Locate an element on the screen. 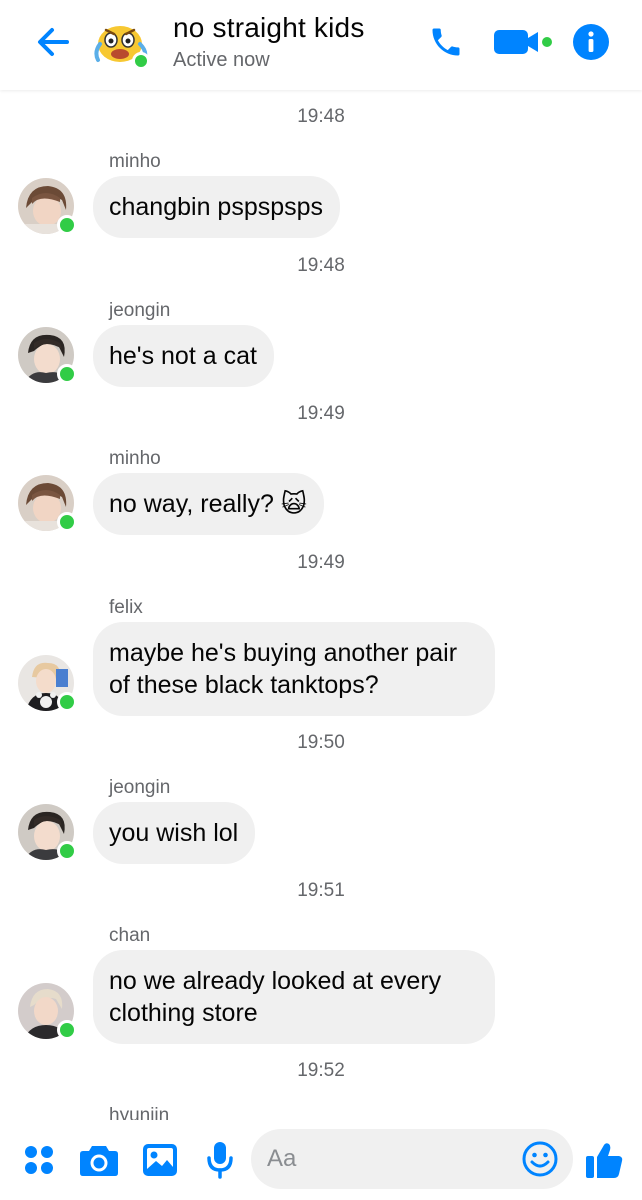  message-bubble: changbin pspspsps is located at coordinates (217, 207).